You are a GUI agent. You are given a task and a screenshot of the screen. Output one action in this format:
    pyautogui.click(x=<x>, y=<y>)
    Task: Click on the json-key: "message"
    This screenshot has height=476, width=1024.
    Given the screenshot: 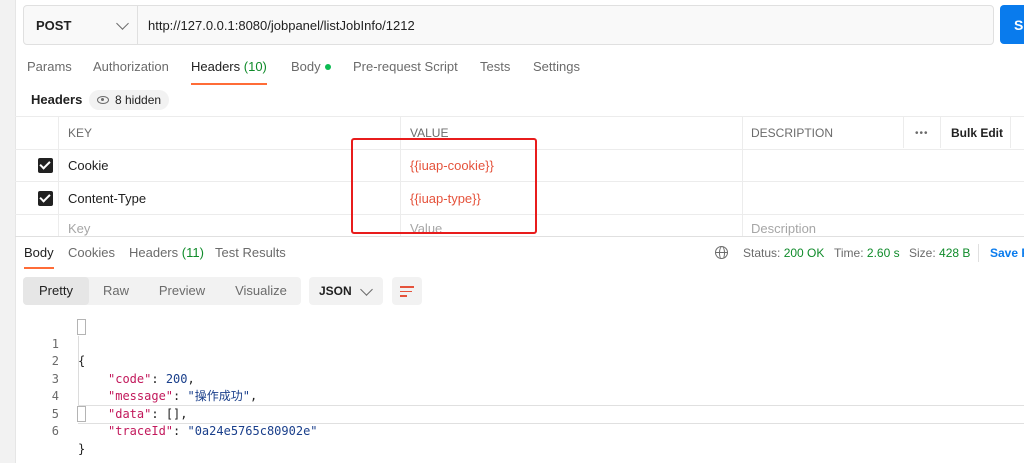 What is the action you would take?
    pyautogui.click(x=141, y=396)
    